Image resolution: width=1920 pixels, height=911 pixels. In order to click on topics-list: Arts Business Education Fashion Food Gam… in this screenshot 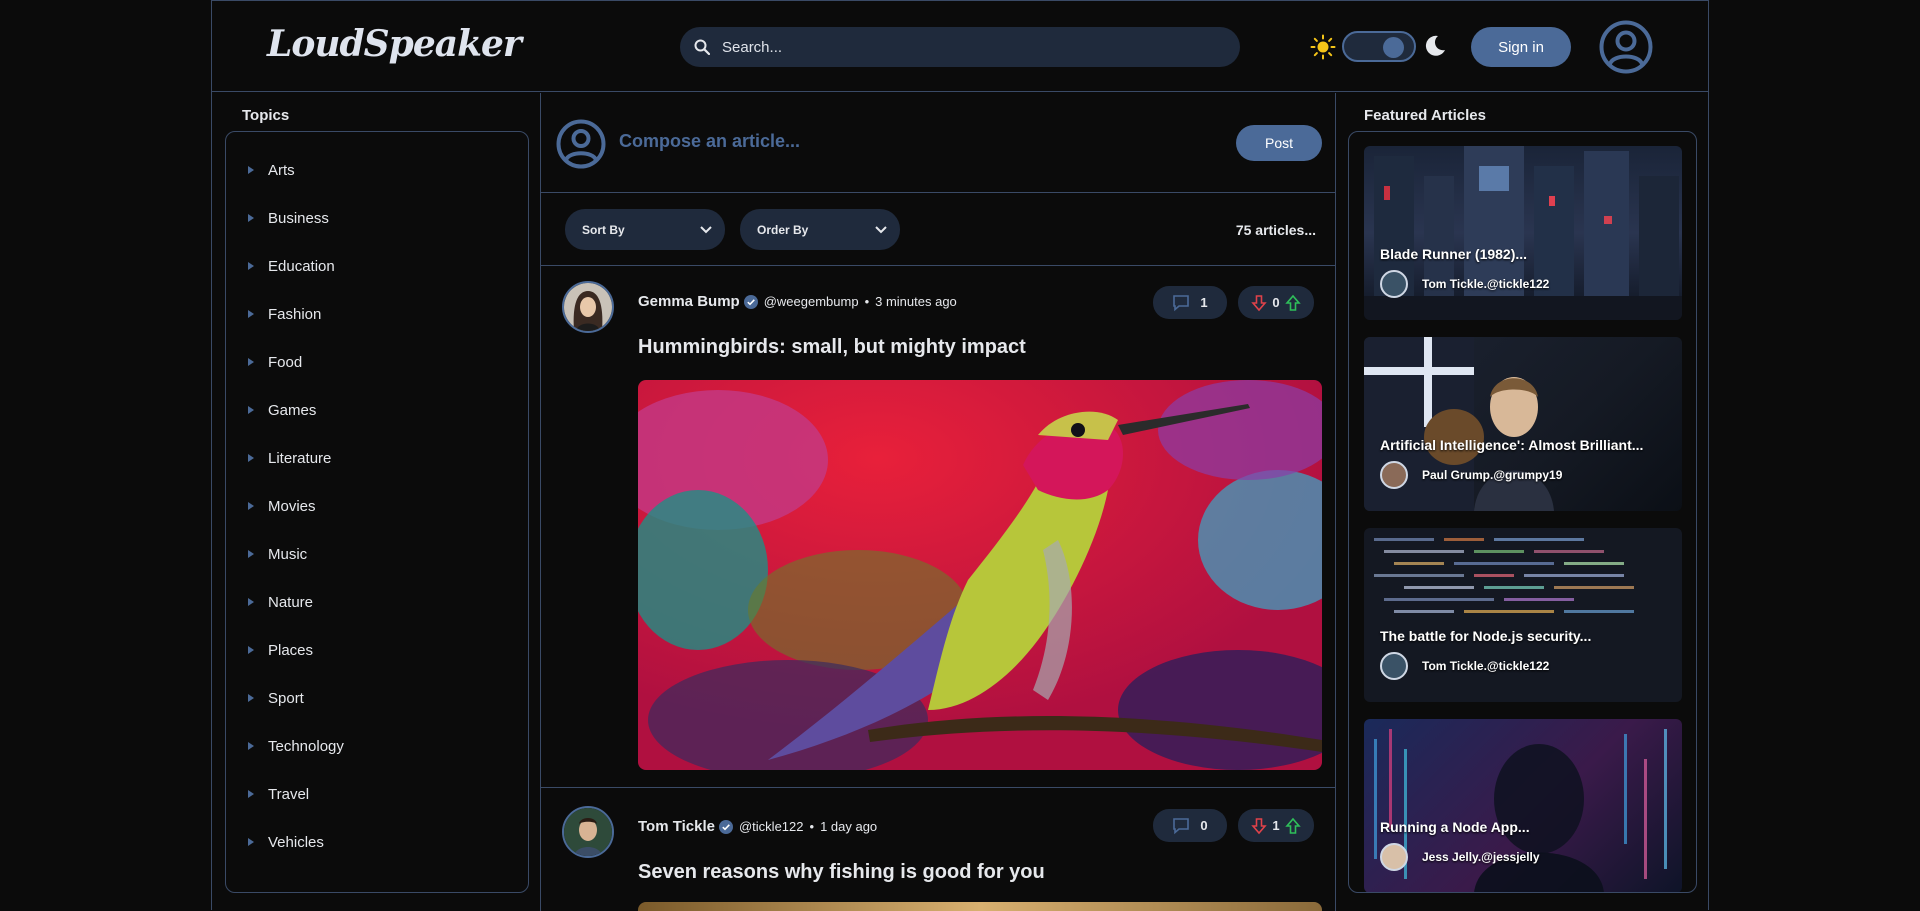, I will do `click(377, 512)`.